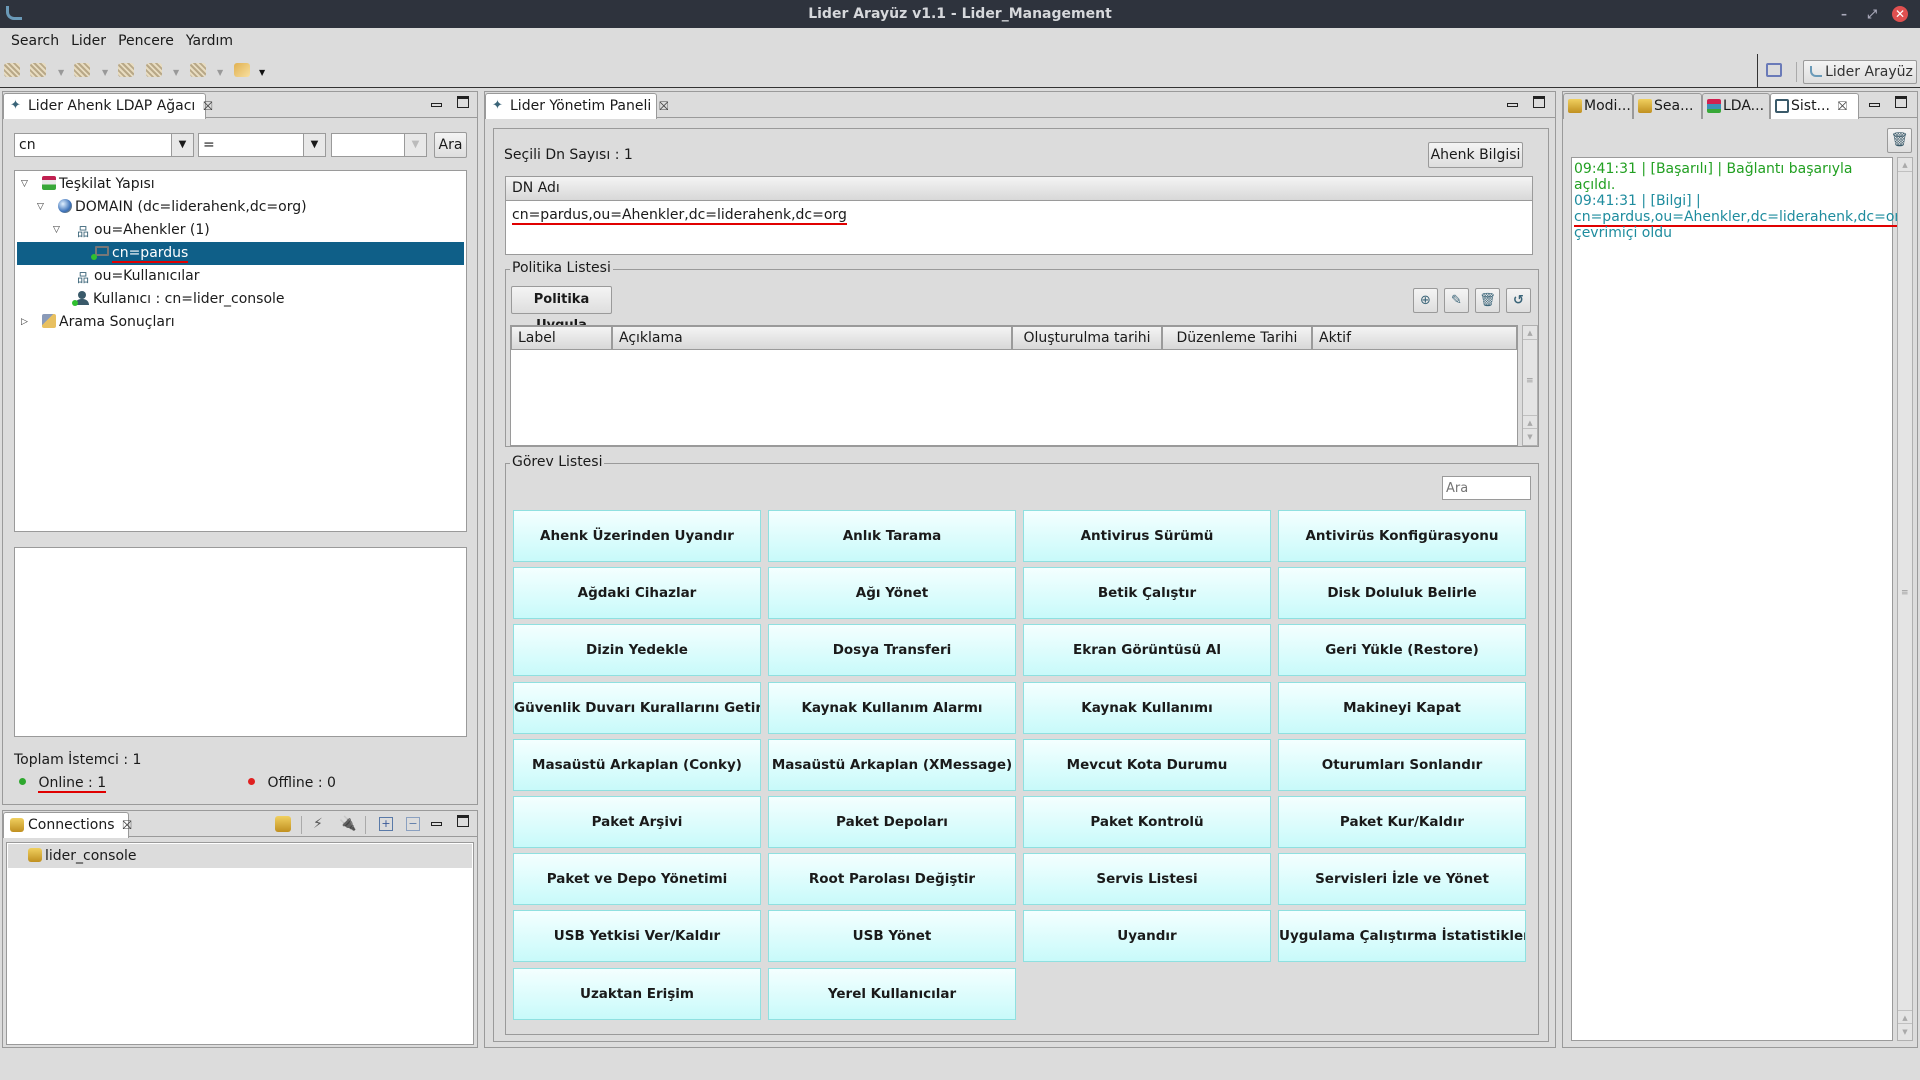 This screenshot has width=1920, height=1080. I want to click on tree-node-teskilat: ▽ Teşkilat Yapısı, so click(240, 184).